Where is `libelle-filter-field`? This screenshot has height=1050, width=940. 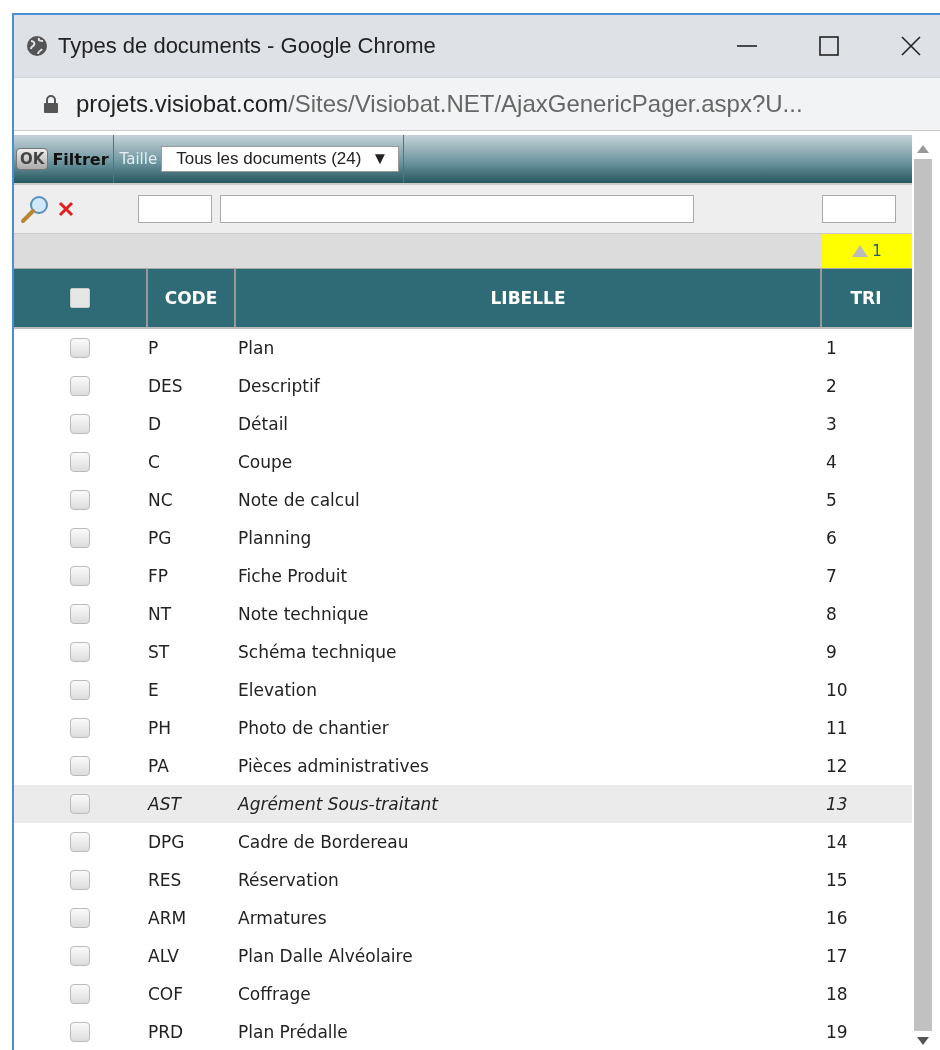 libelle-filter-field is located at coordinates (457, 209).